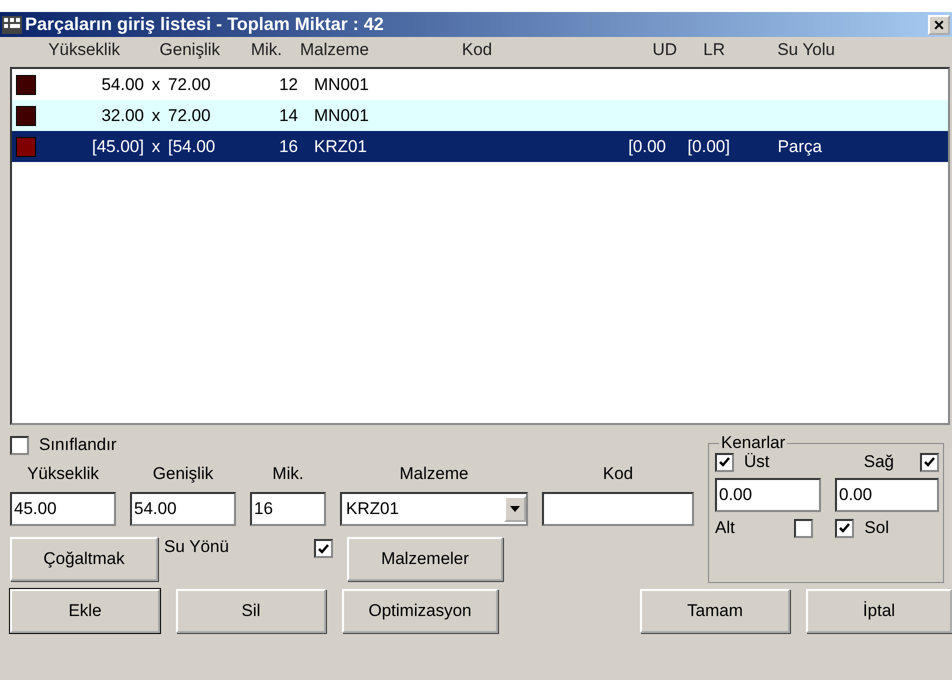 The width and height of the screenshot is (952, 680). Describe the element at coordinates (434, 474) in the screenshot. I see `field-label: Malzeme` at that location.